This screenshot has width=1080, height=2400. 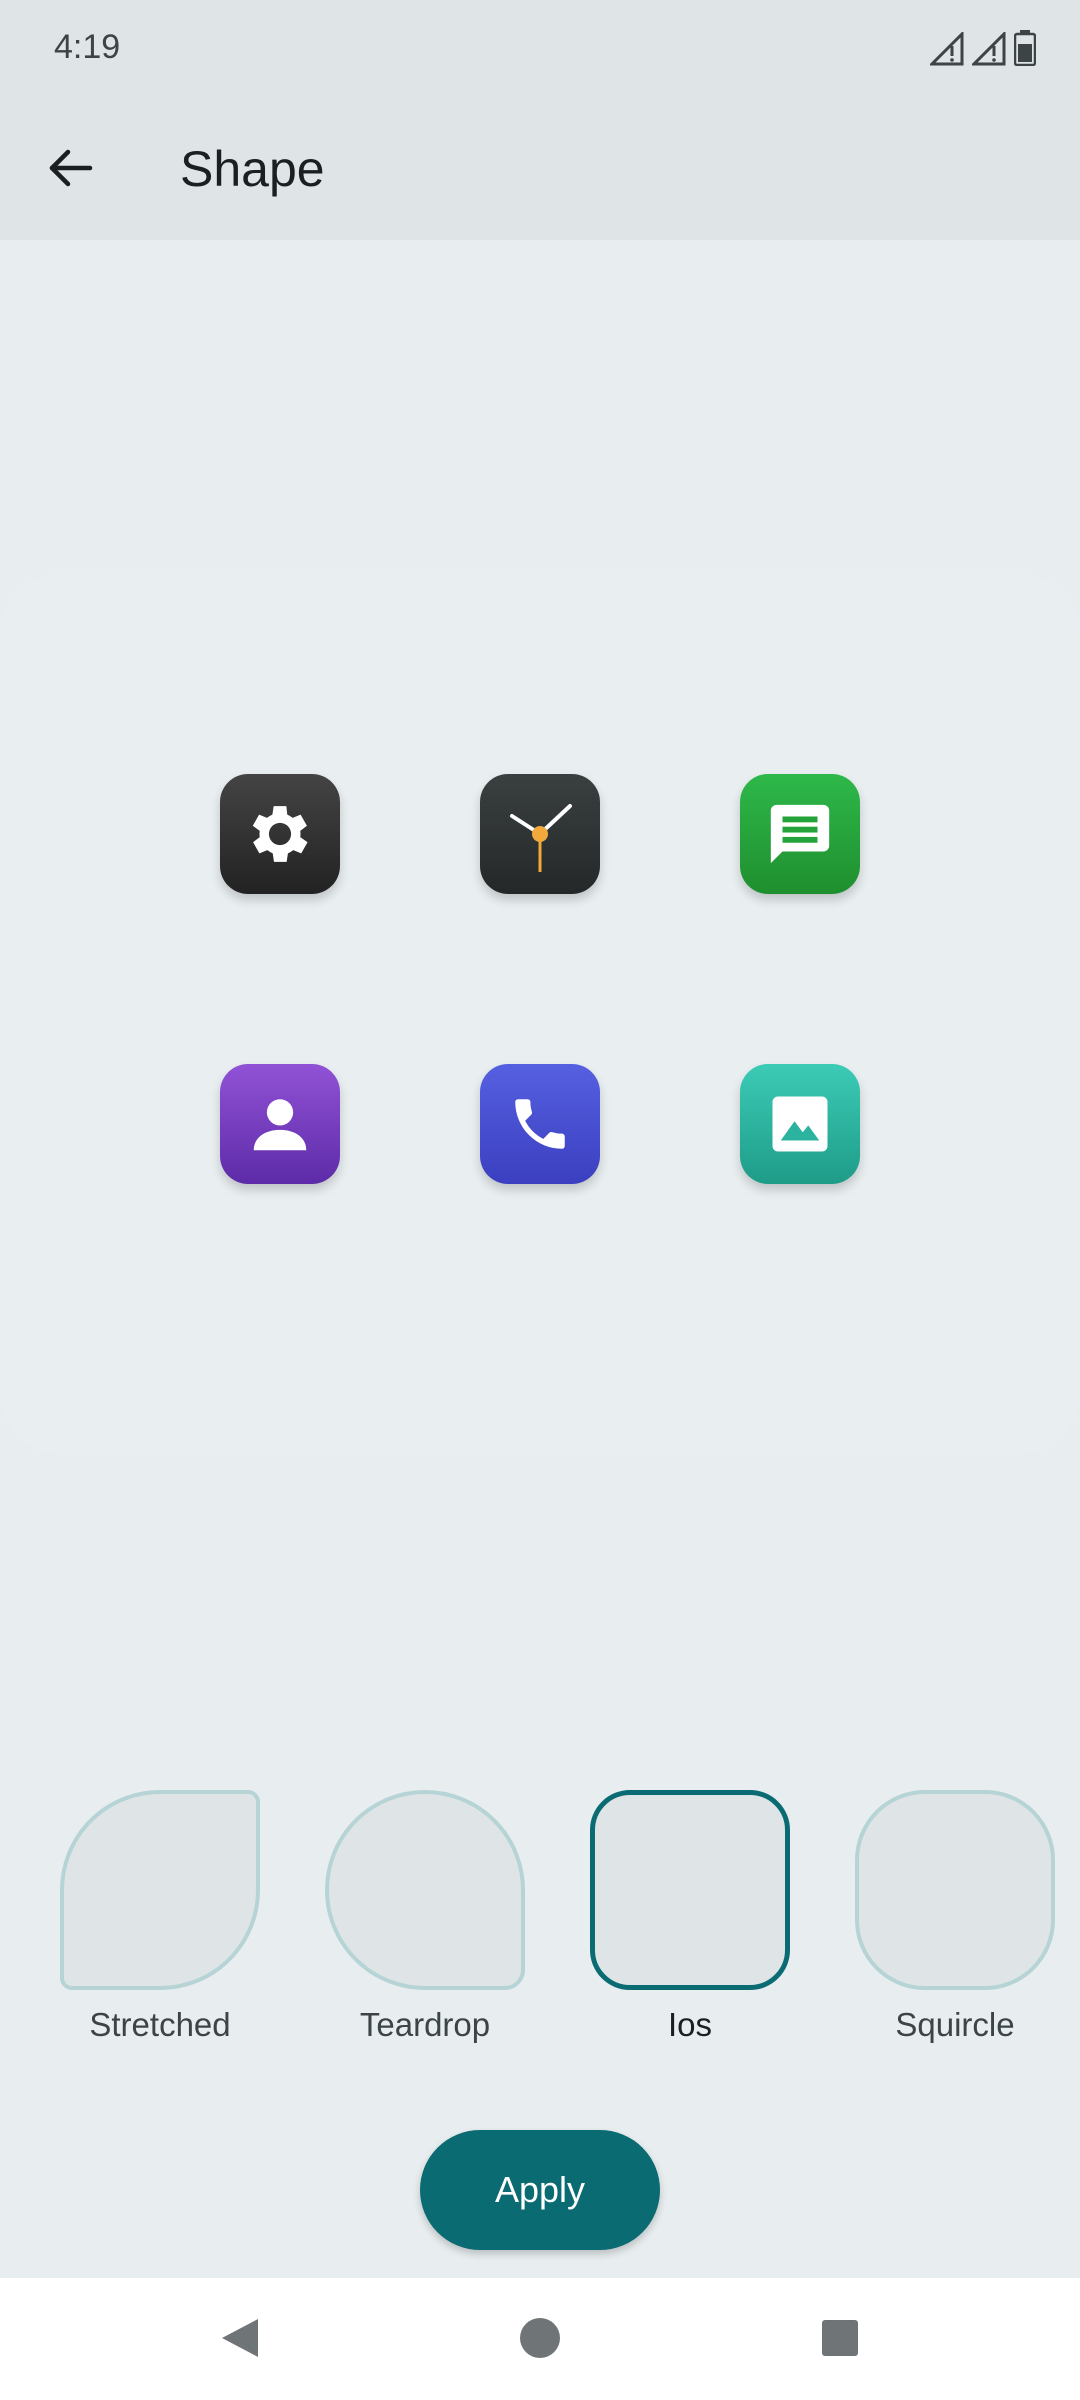 I want to click on system-nav-bar, so click(x=540, y=2339).